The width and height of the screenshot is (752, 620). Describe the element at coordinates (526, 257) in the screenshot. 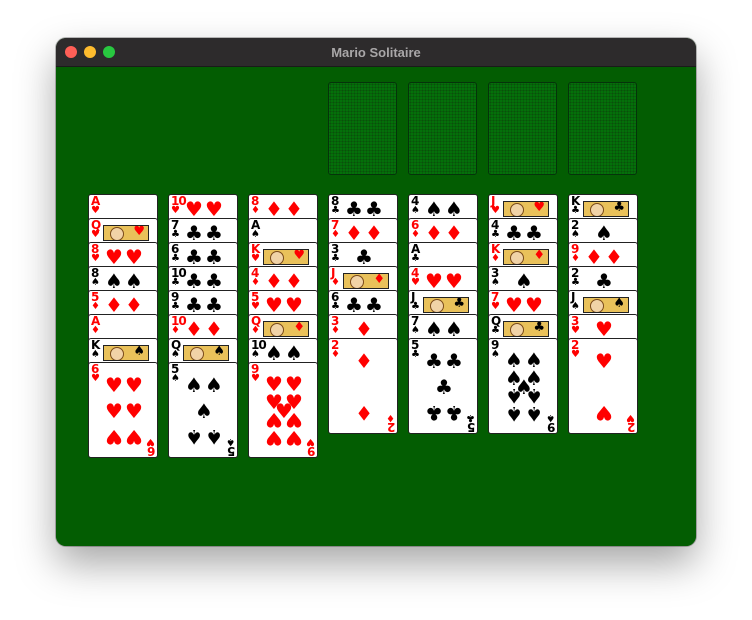

I see `face-card-art: ♦` at that location.